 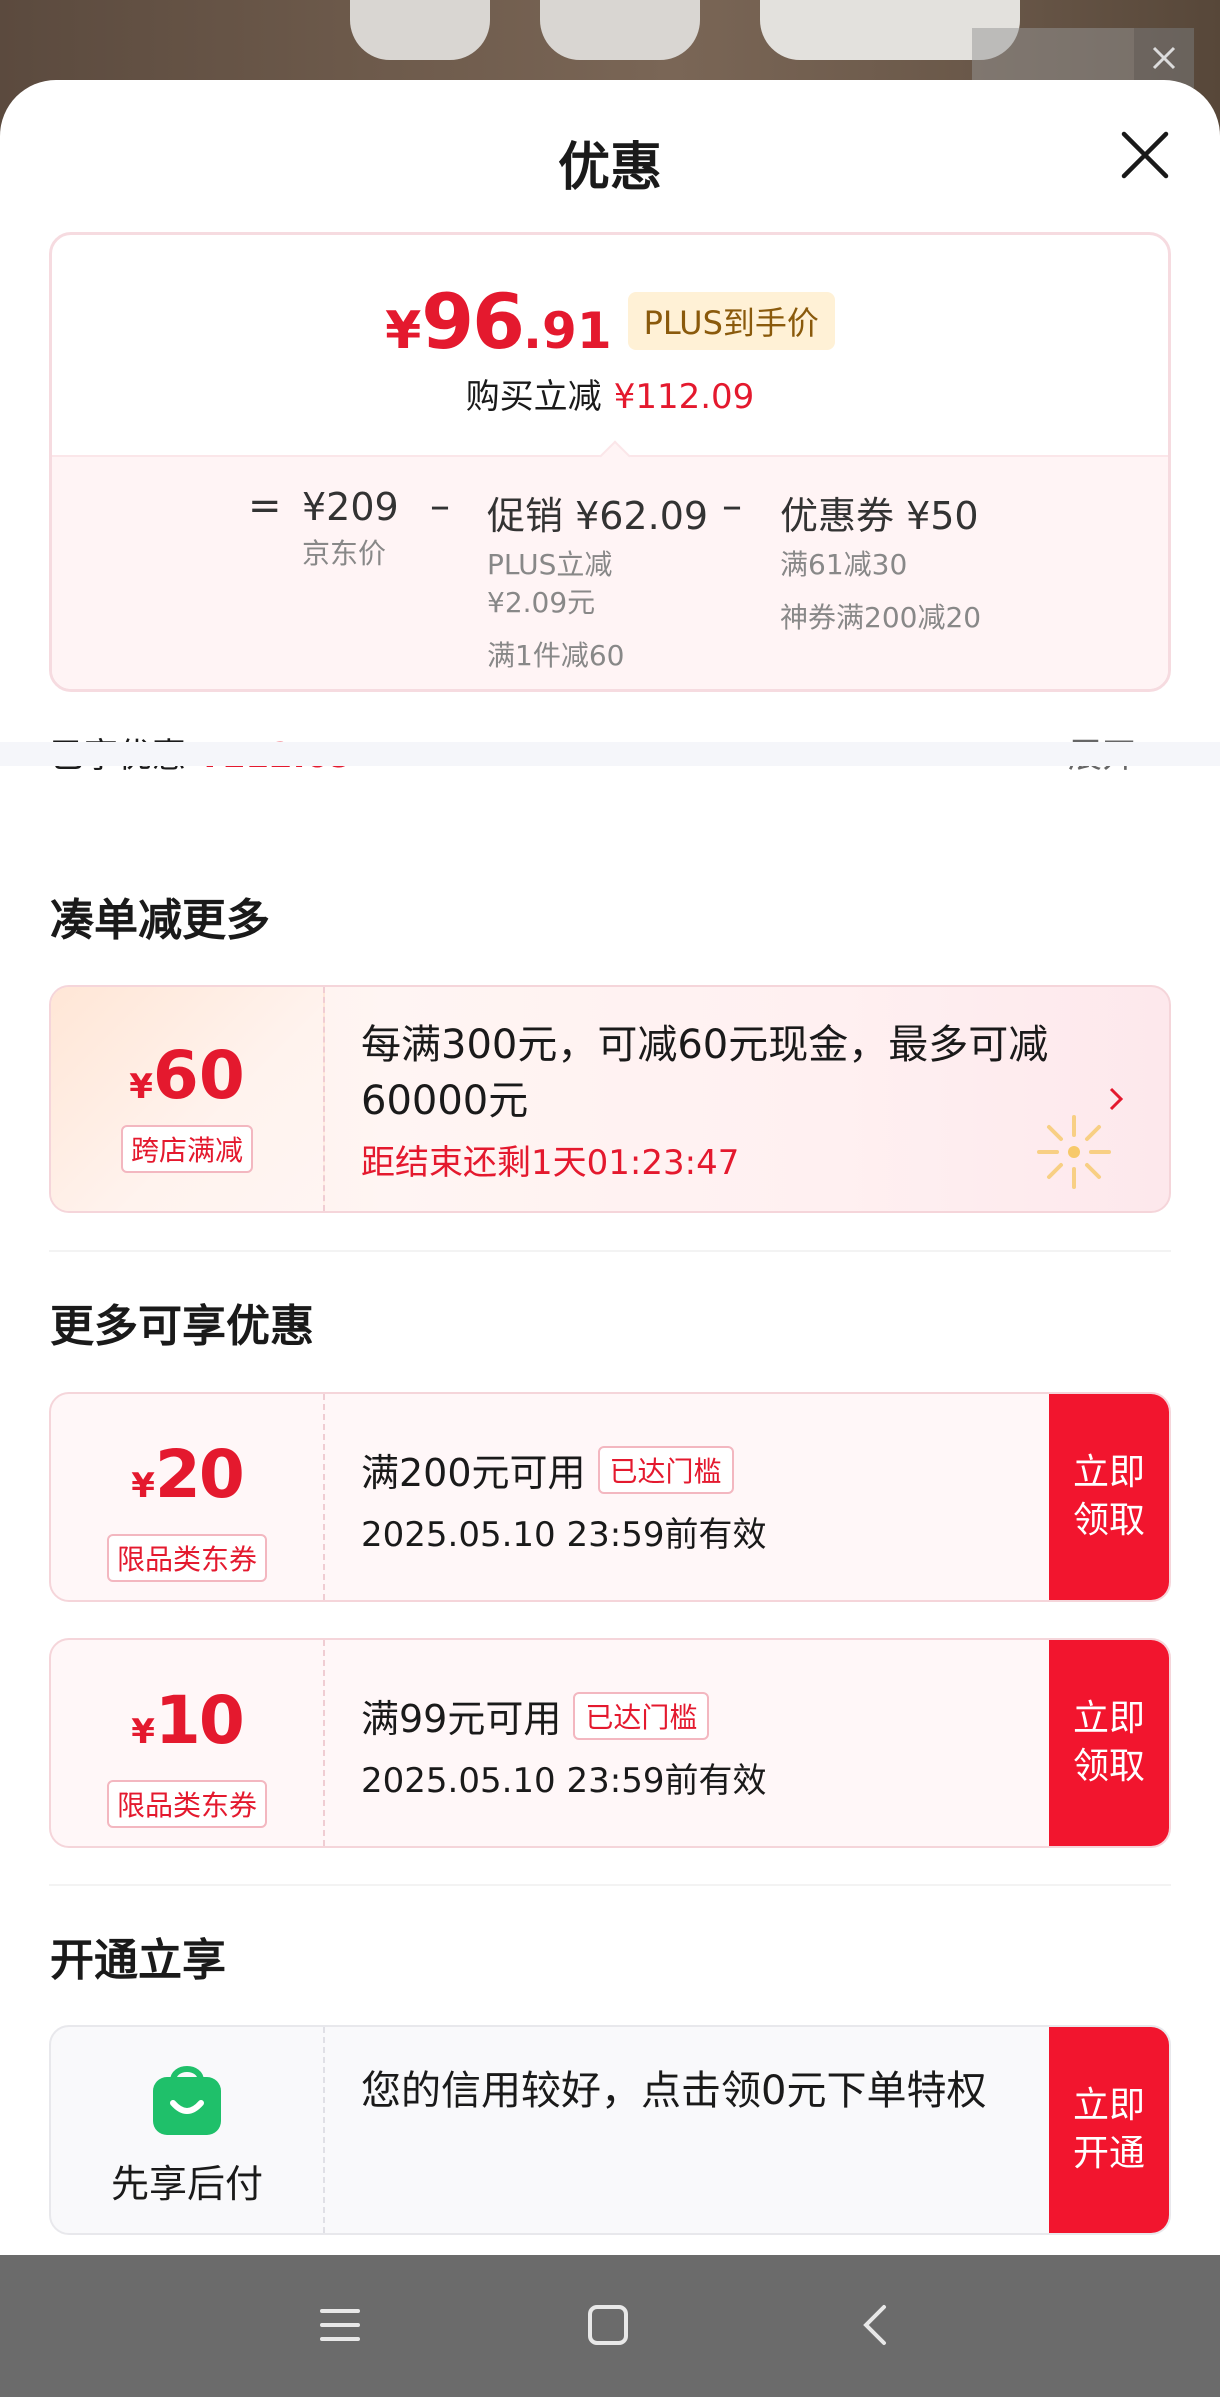 I want to click on promo-value: ¥60, so click(x=187, y=1075).